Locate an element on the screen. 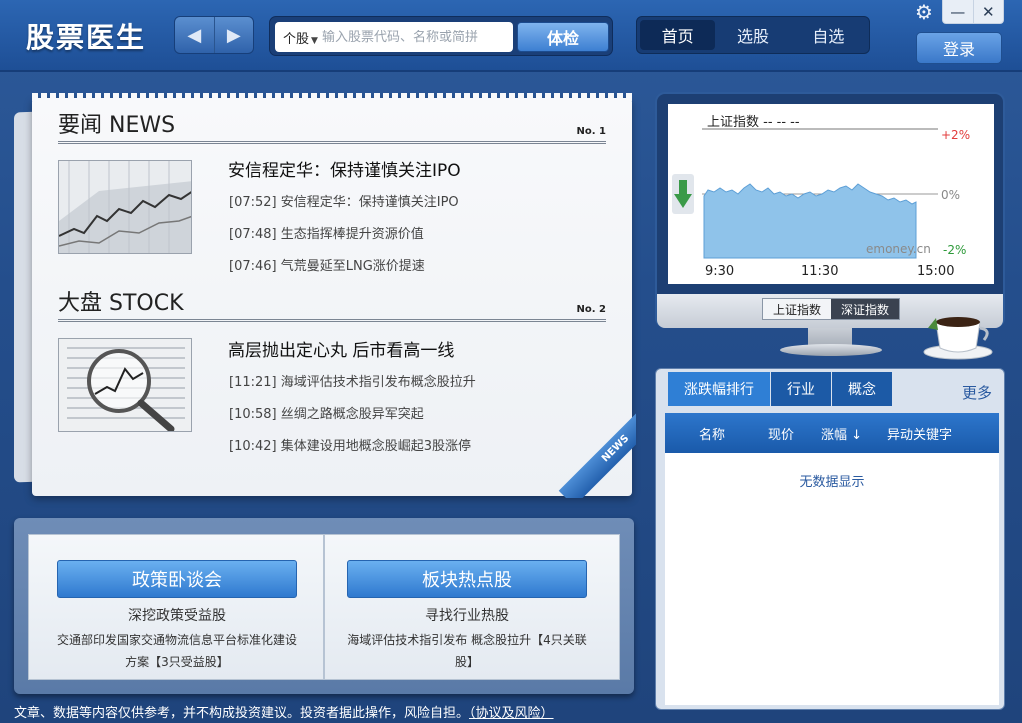 The image size is (1022, 723). news-item: [07:52] 安信程定华：保持谨慎关注IPO is located at coordinates (344, 200).